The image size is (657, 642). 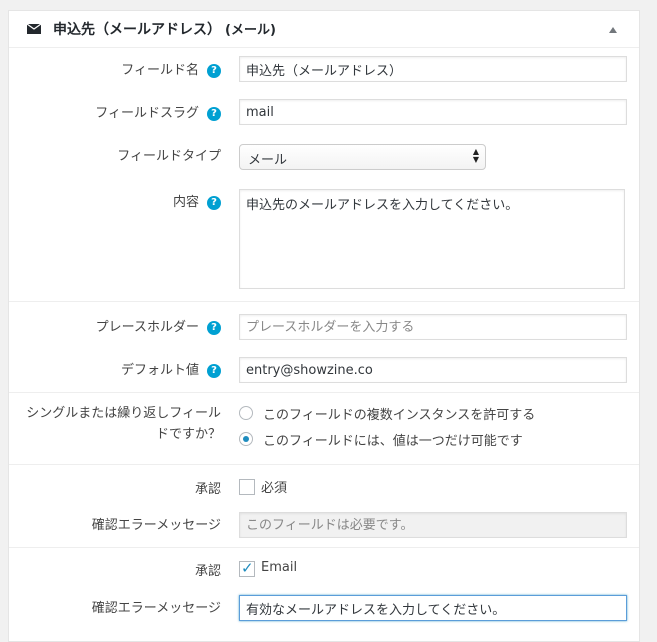 What do you see at coordinates (268, 160) in the screenshot?
I see `field-type-selected: メール` at bounding box center [268, 160].